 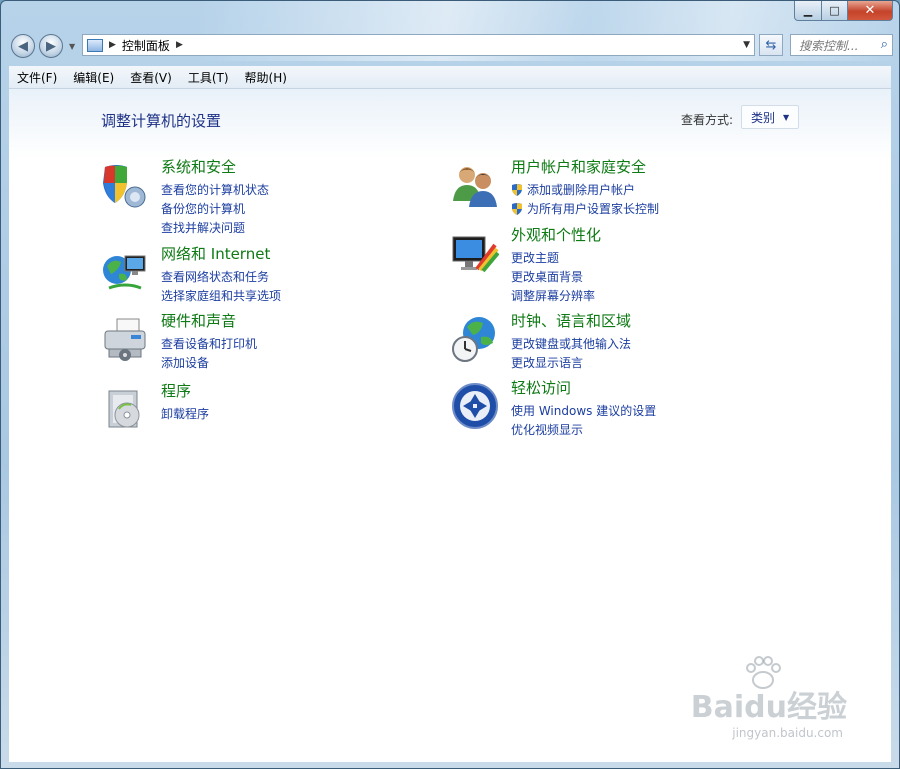 I want to click on recent-pages-dropdown: ▼, so click(x=72, y=46).